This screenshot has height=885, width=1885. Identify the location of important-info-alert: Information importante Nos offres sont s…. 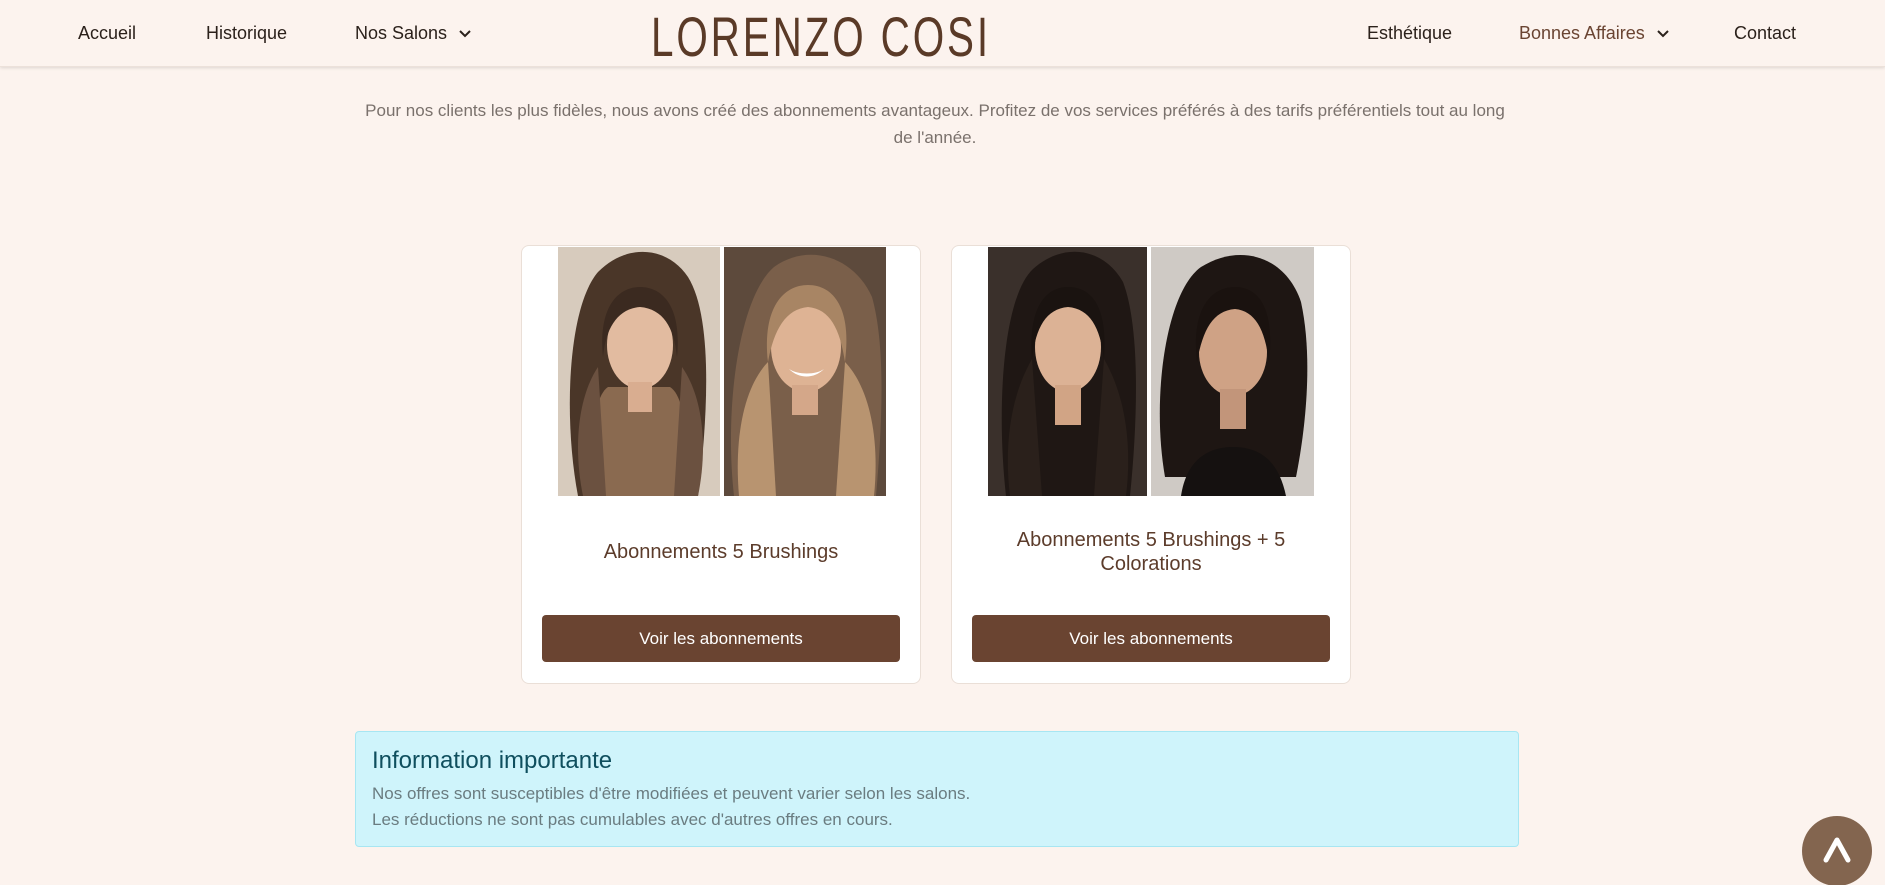
(937, 789).